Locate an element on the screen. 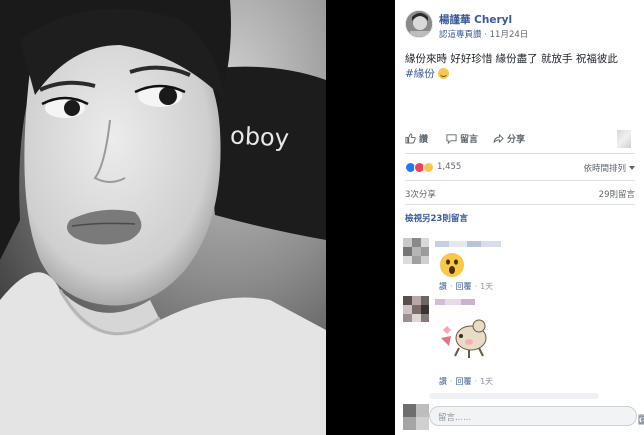  share-label: 分享 is located at coordinates (516, 140).